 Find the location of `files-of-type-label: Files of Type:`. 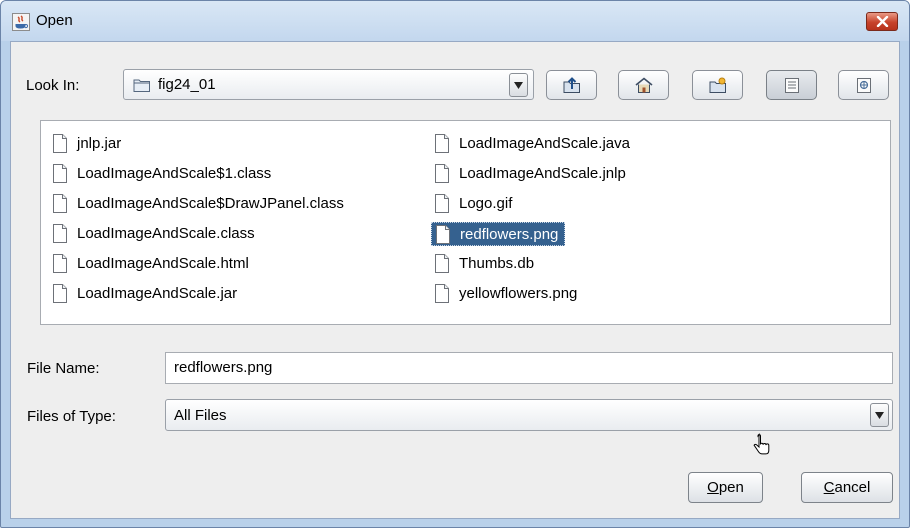

files-of-type-label: Files of Type: is located at coordinates (71, 416).